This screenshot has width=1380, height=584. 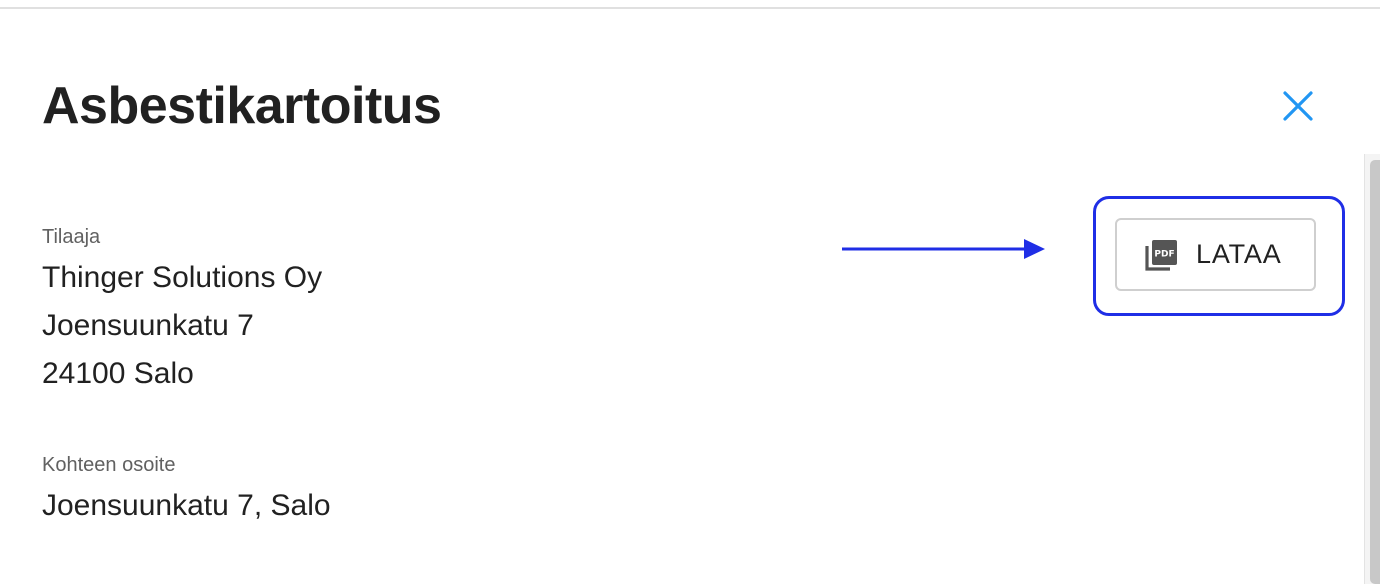 What do you see at coordinates (109, 465) in the screenshot?
I see `target-address-label: Kohteen osoite` at bounding box center [109, 465].